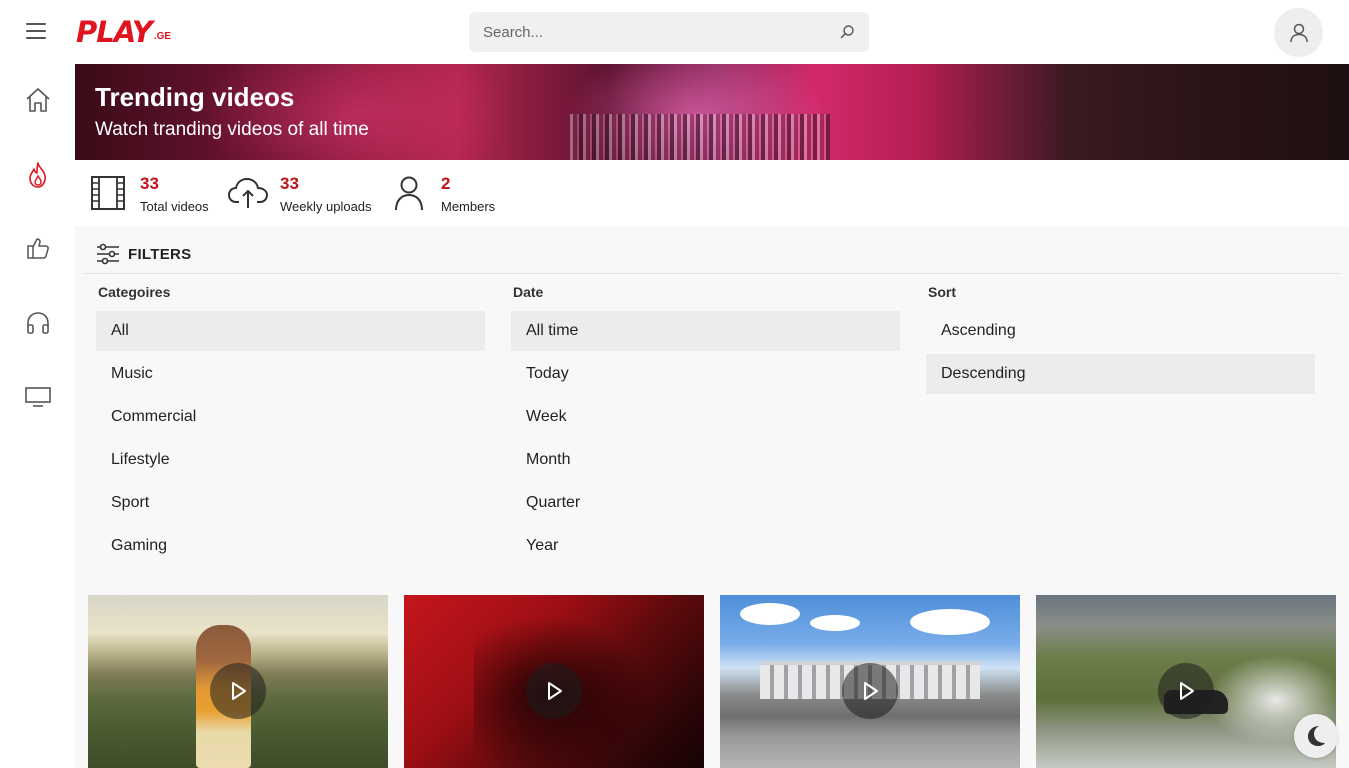 The width and height of the screenshot is (1349, 768). What do you see at coordinates (326, 206) in the screenshot?
I see `stat-label: Weekly uploads` at bounding box center [326, 206].